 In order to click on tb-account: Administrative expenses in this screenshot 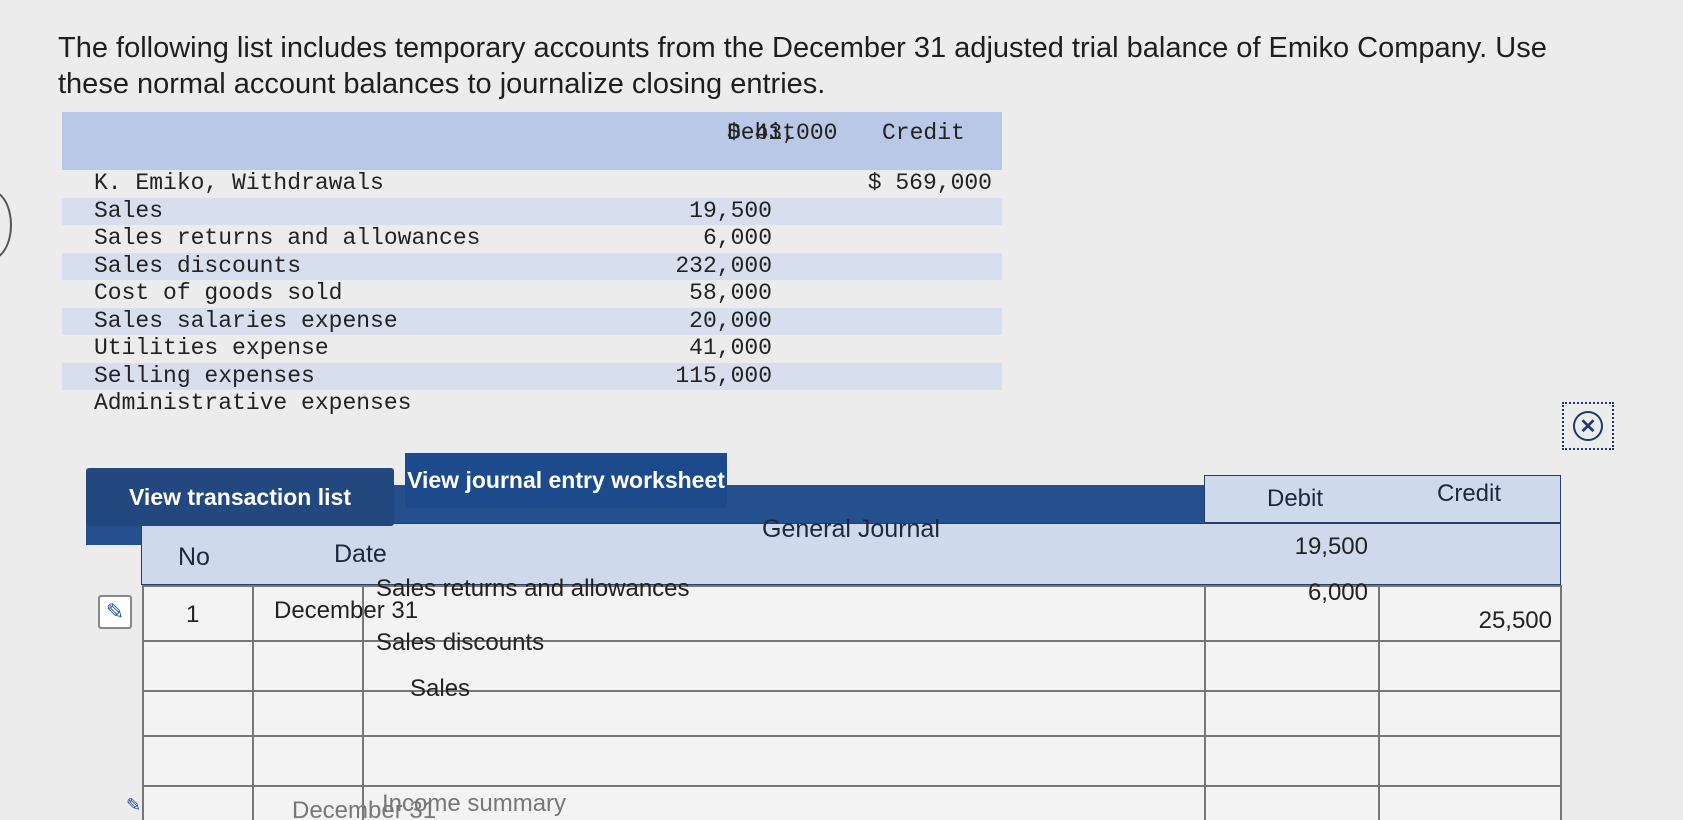, I will do `click(253, 403)`.